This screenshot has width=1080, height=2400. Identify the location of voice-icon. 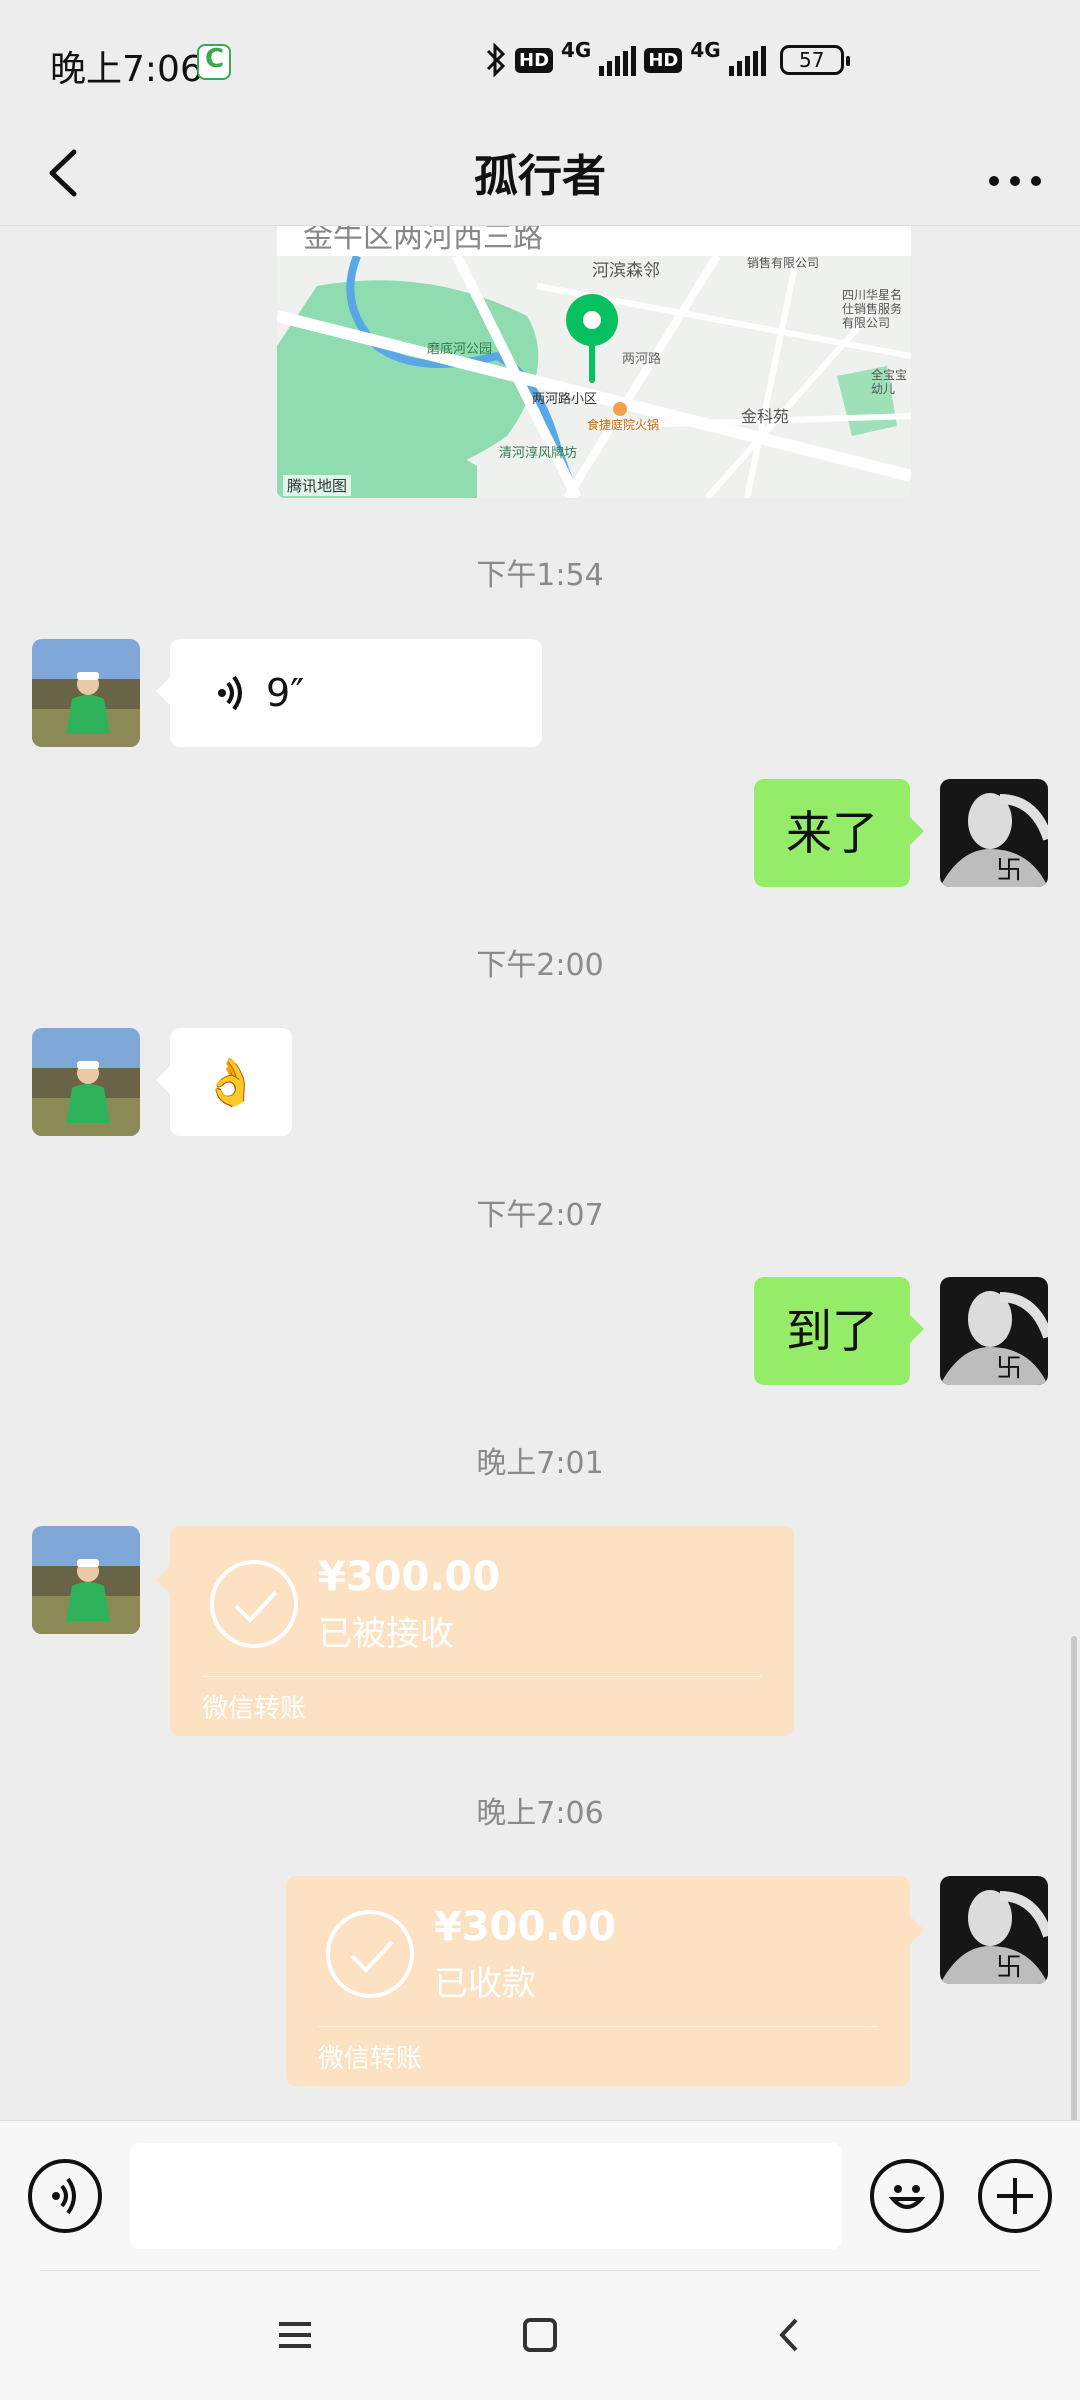
(64, 2196).